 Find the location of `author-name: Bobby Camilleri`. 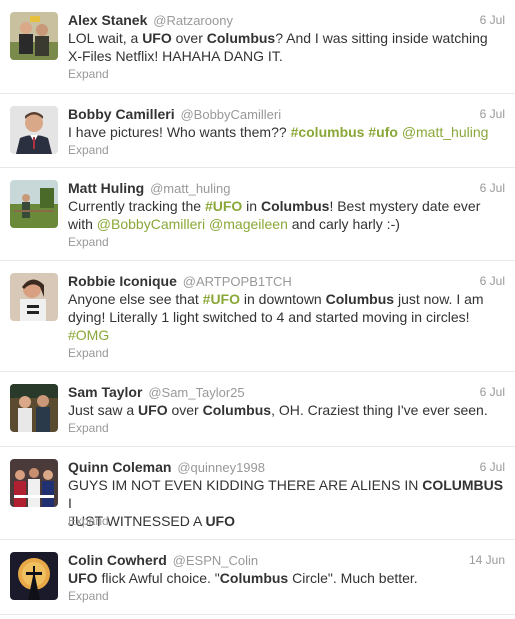

author-name: Bobby Camilleri is located at coordinates (121, 114).